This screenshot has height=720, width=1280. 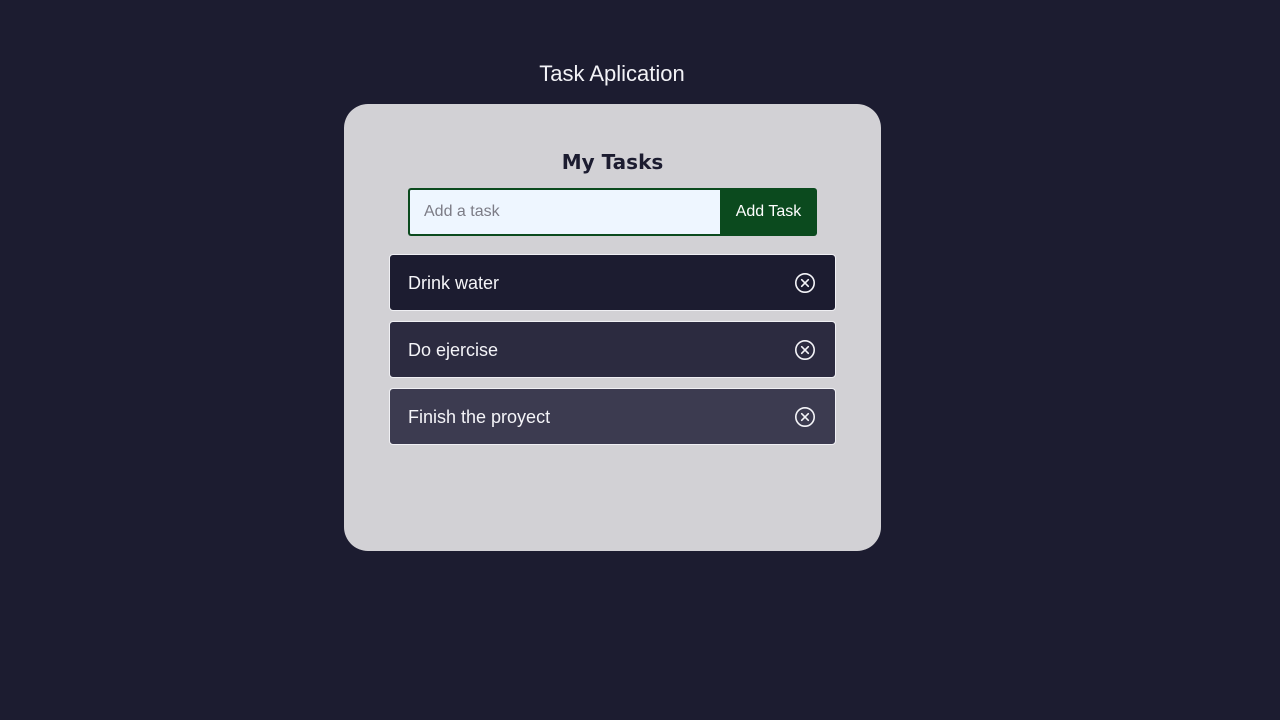 What do you see at coordinates (612, 162) in the screenshot?
I see `card-title: My Tasks` at bounding box center [612, 162].